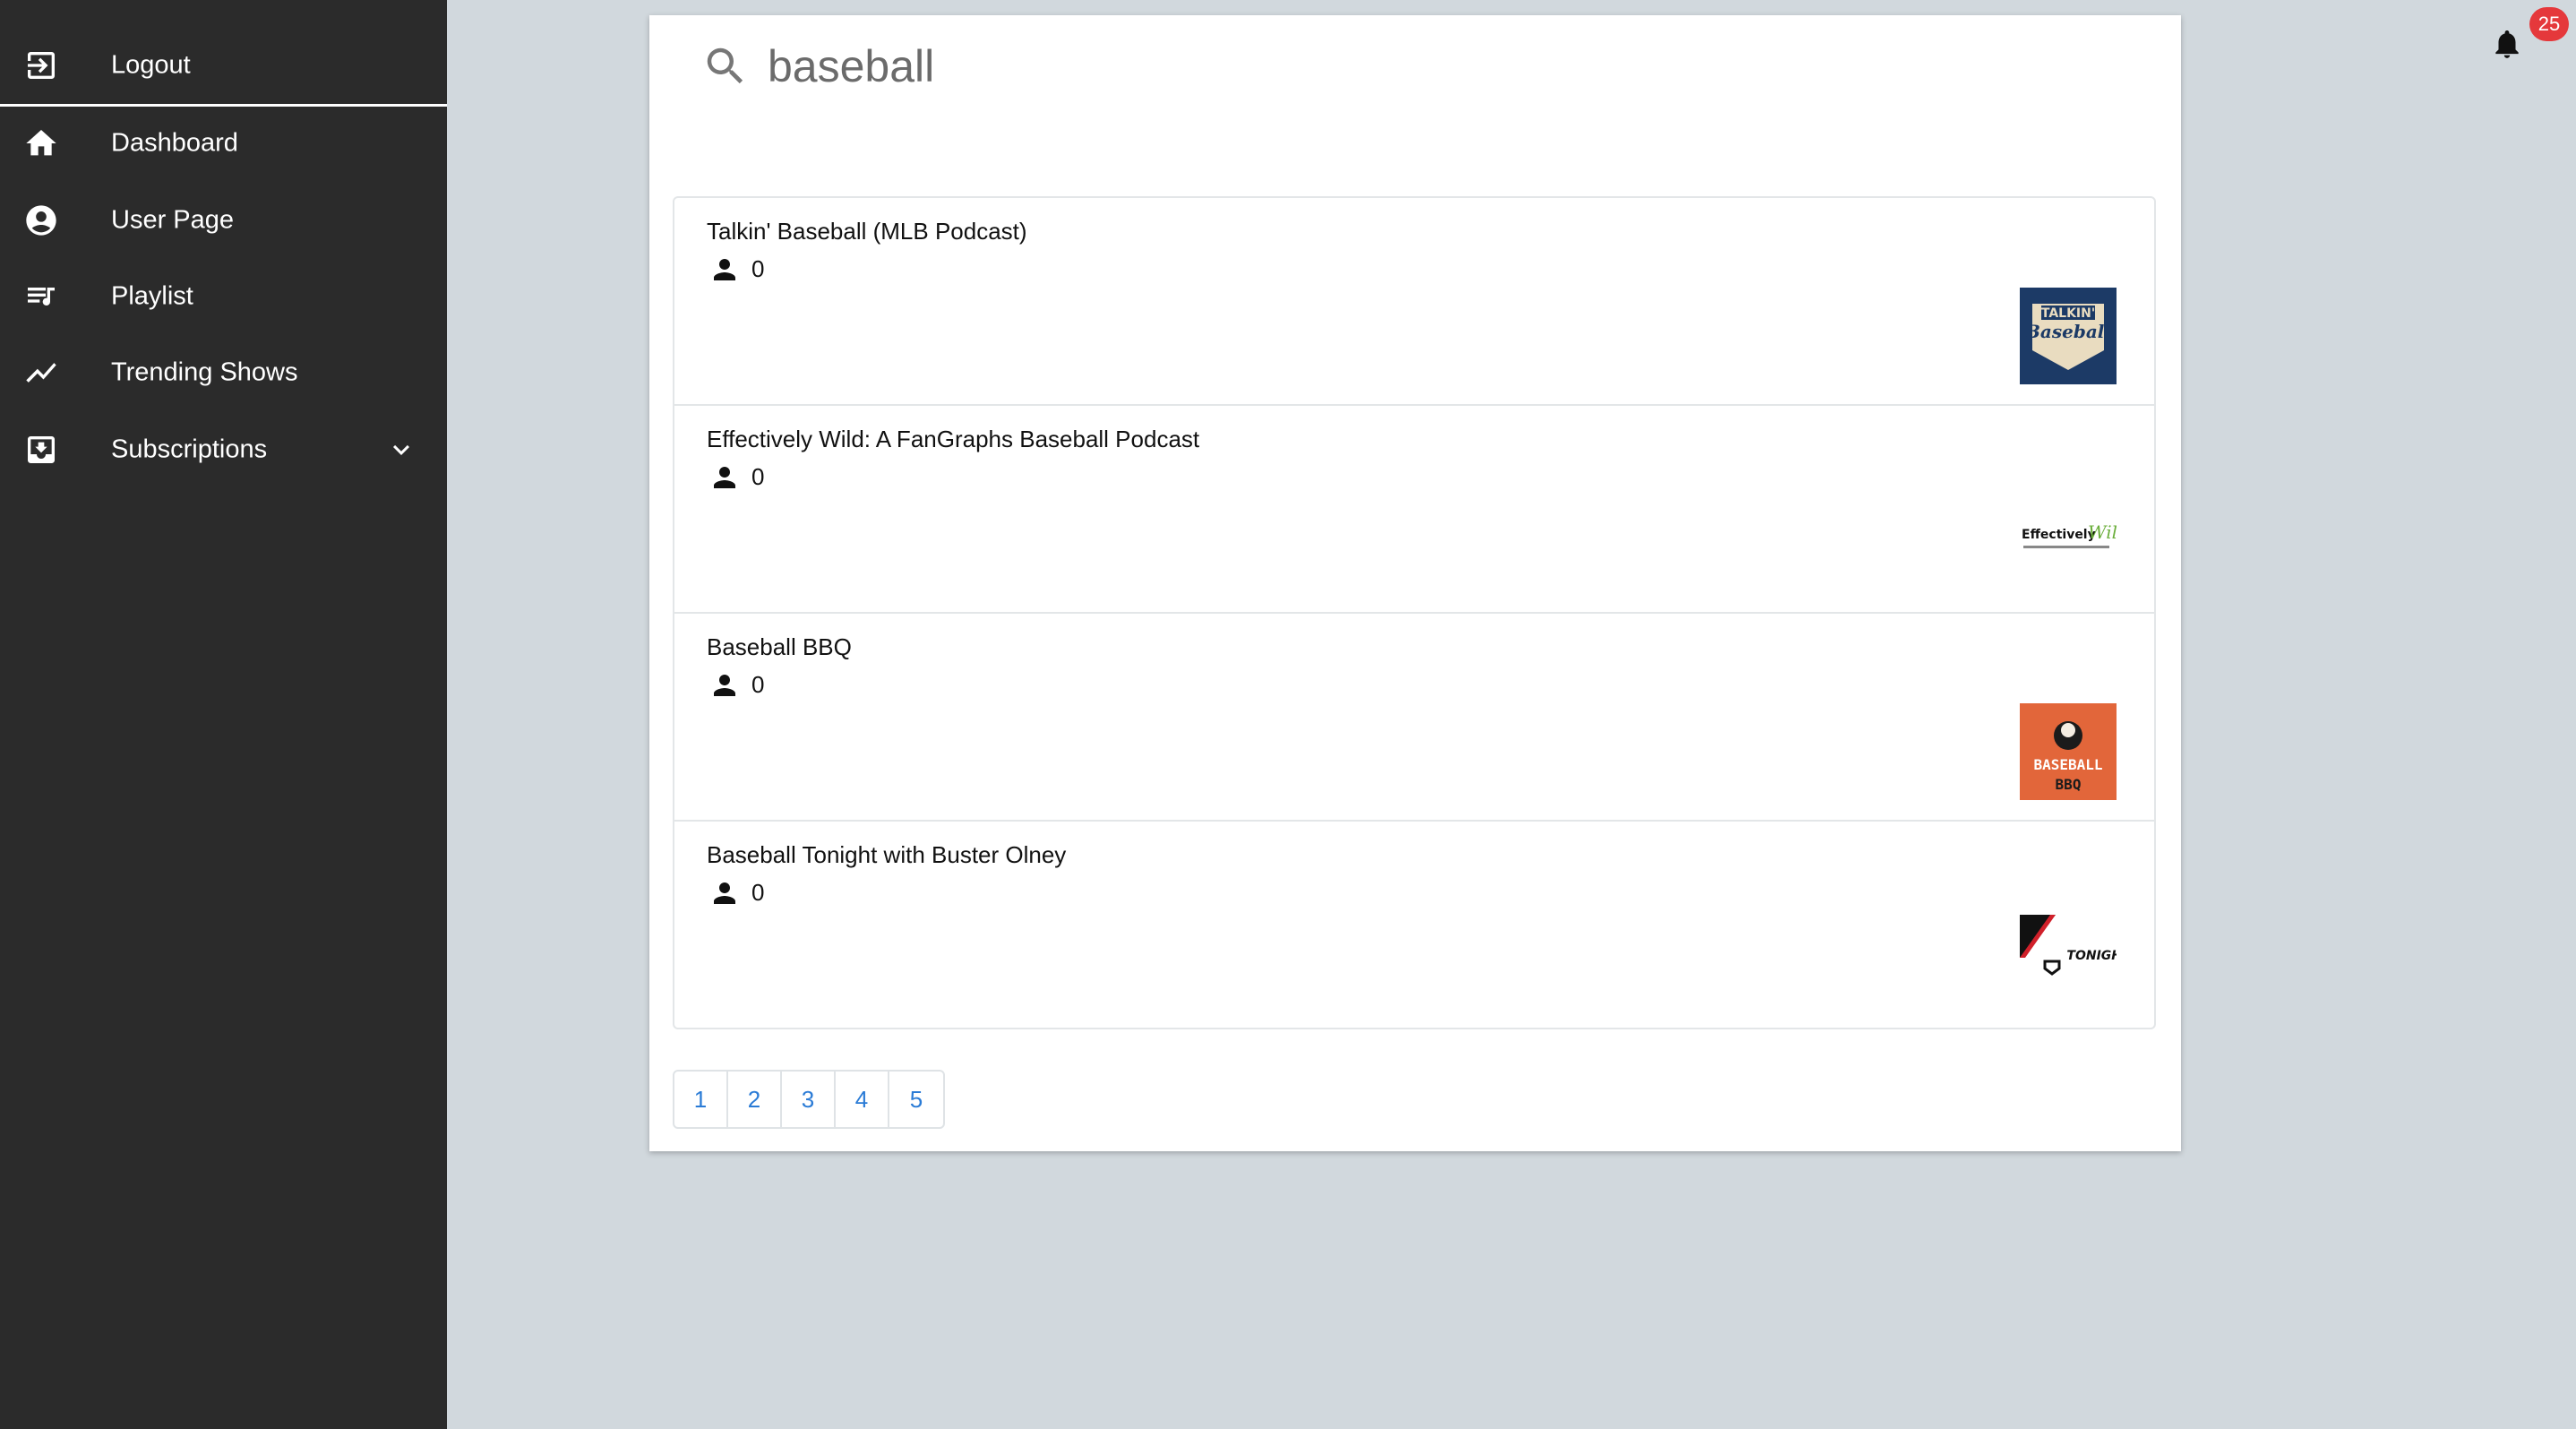  Describe the element at coordinates (41, 65) in the screenshot. I see `logout-icon` at that location.